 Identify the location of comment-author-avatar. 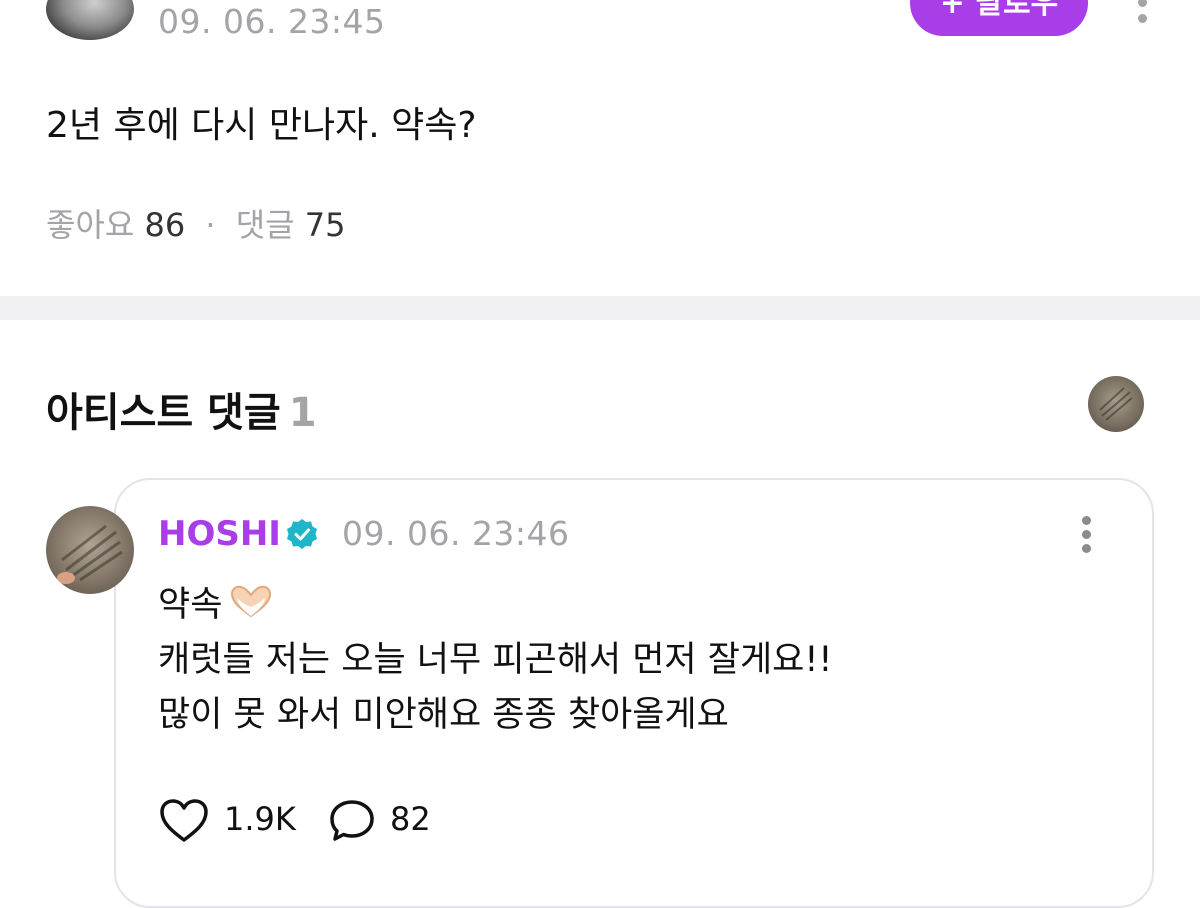
(90, 550).